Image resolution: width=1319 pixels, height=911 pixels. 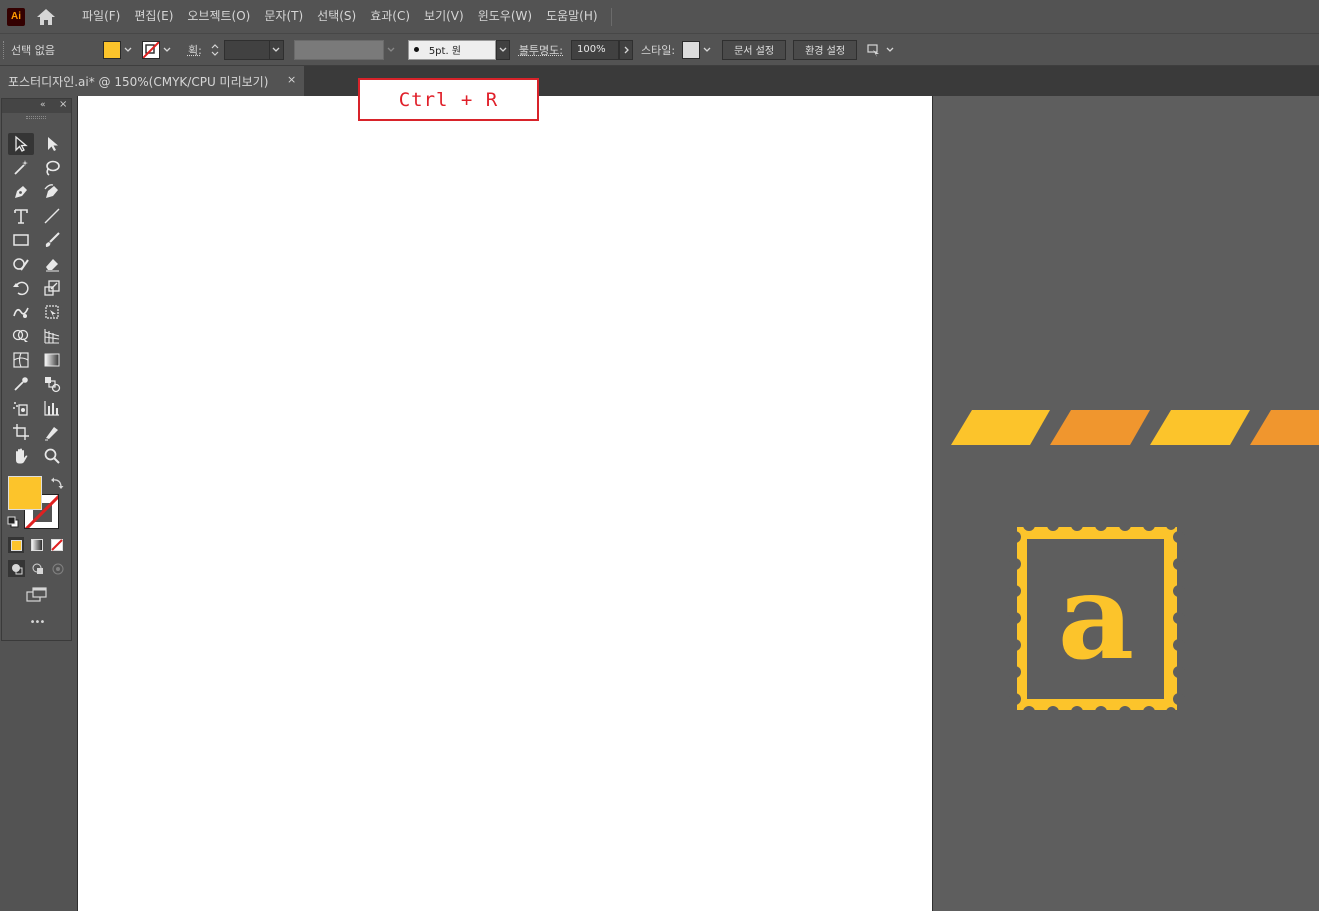 What do you see at coordinates (505, 16) in the screenshot?
I see `menu-window: 윈도우(W)` at bounding box center [505, 16].